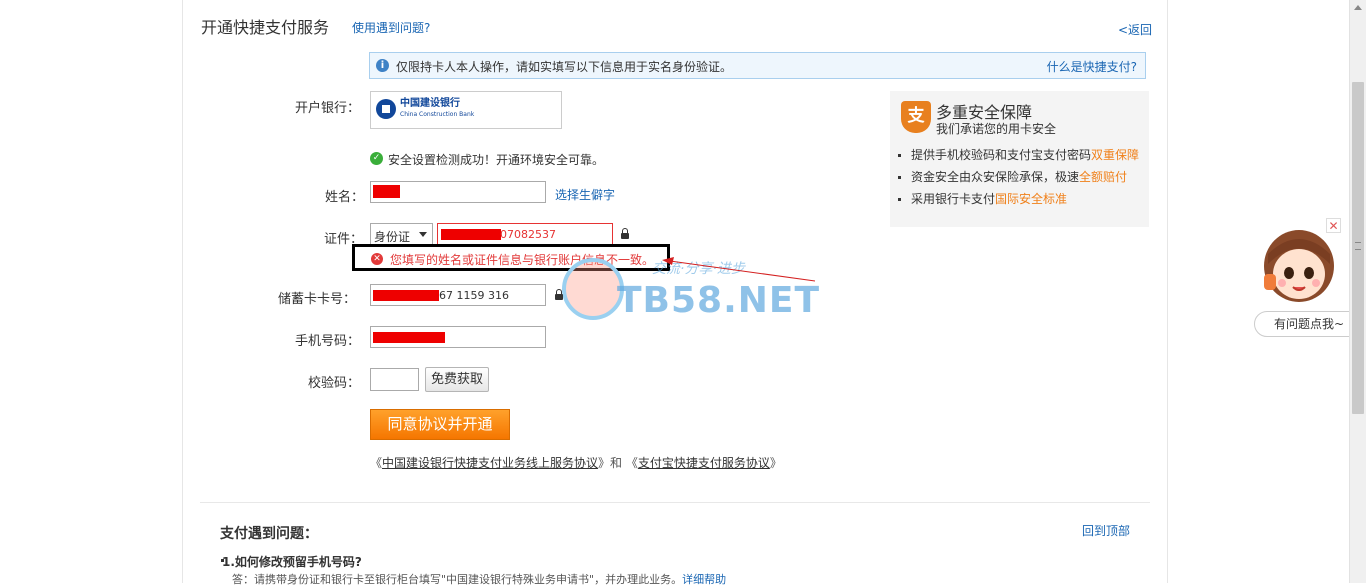 The image size is (1366, 587). What do you see at coordinates (423, 234) in the screenshot?
I see `chevron-down-icon` at bounding box center [423, 234].